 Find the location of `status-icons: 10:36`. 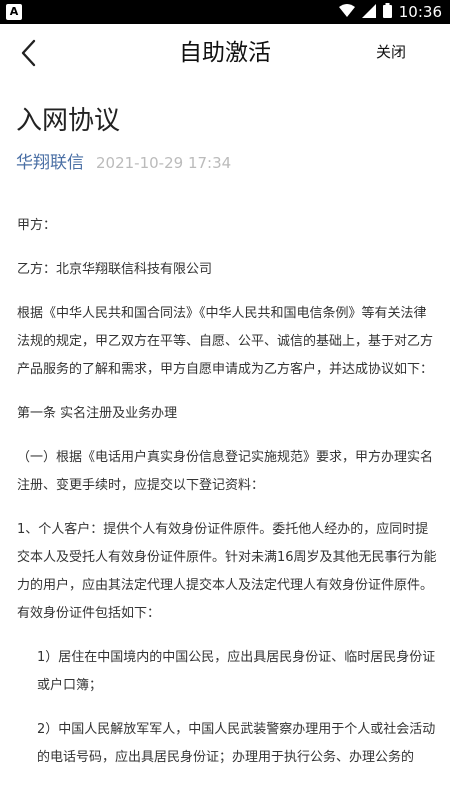

status-icons: 10:36 is located at coordinates (390, 12).